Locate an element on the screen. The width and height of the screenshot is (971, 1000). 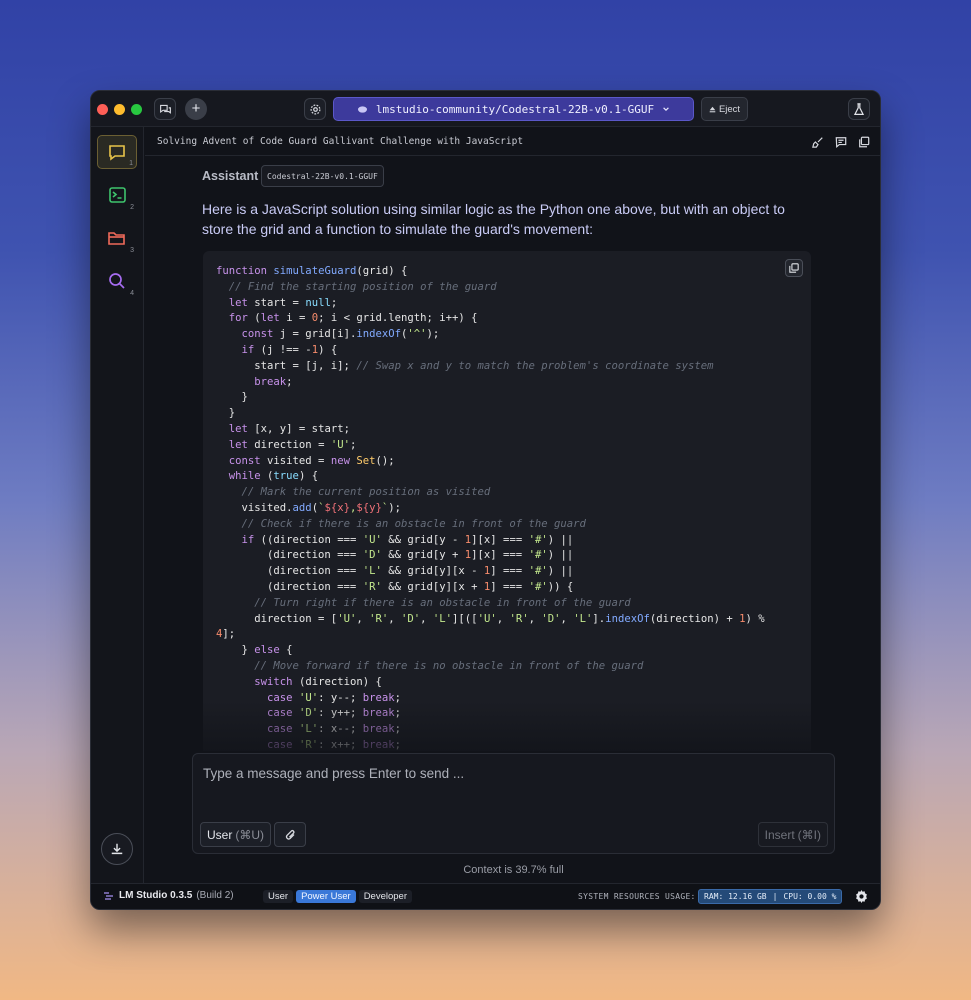
role-label: User is located at coordinates (220, 834).